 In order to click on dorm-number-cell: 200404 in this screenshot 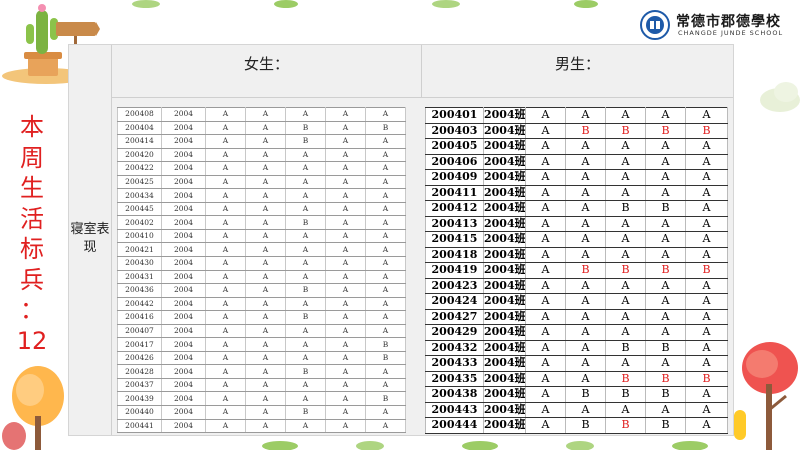, I will do `click(139, 128)`.